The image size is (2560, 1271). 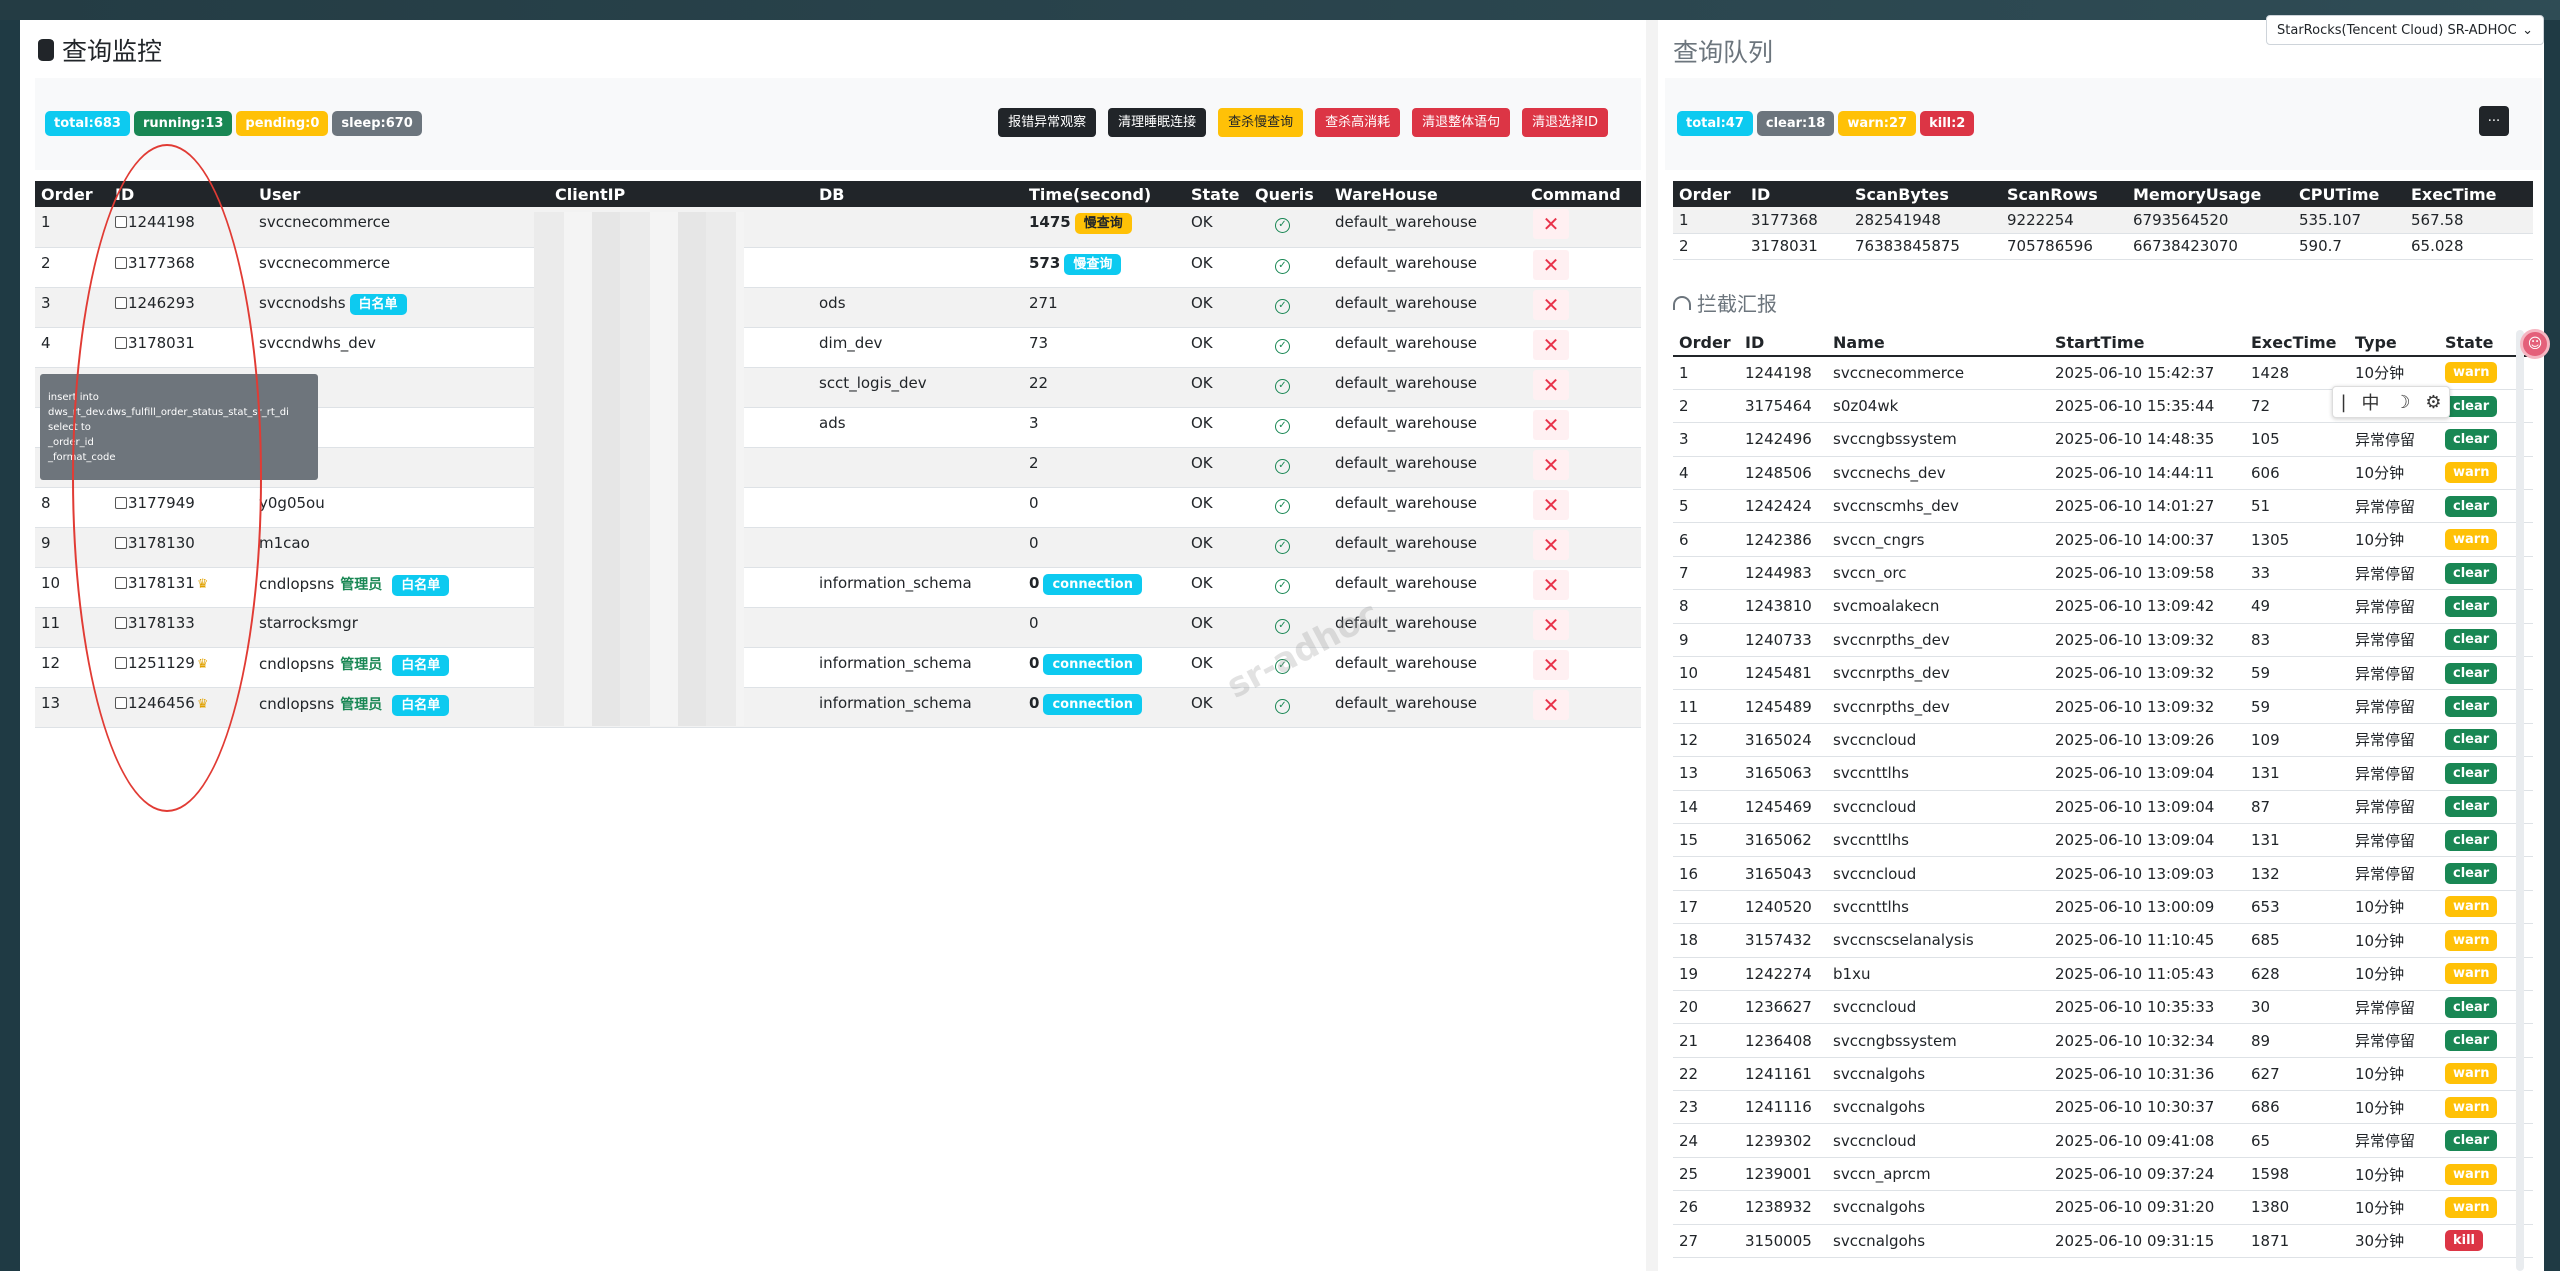 What do you see at coordinates (1427, 467) in the screenshot?
I see `warehouse-cell: default_warehouse` at bounding box center [1427, 467].